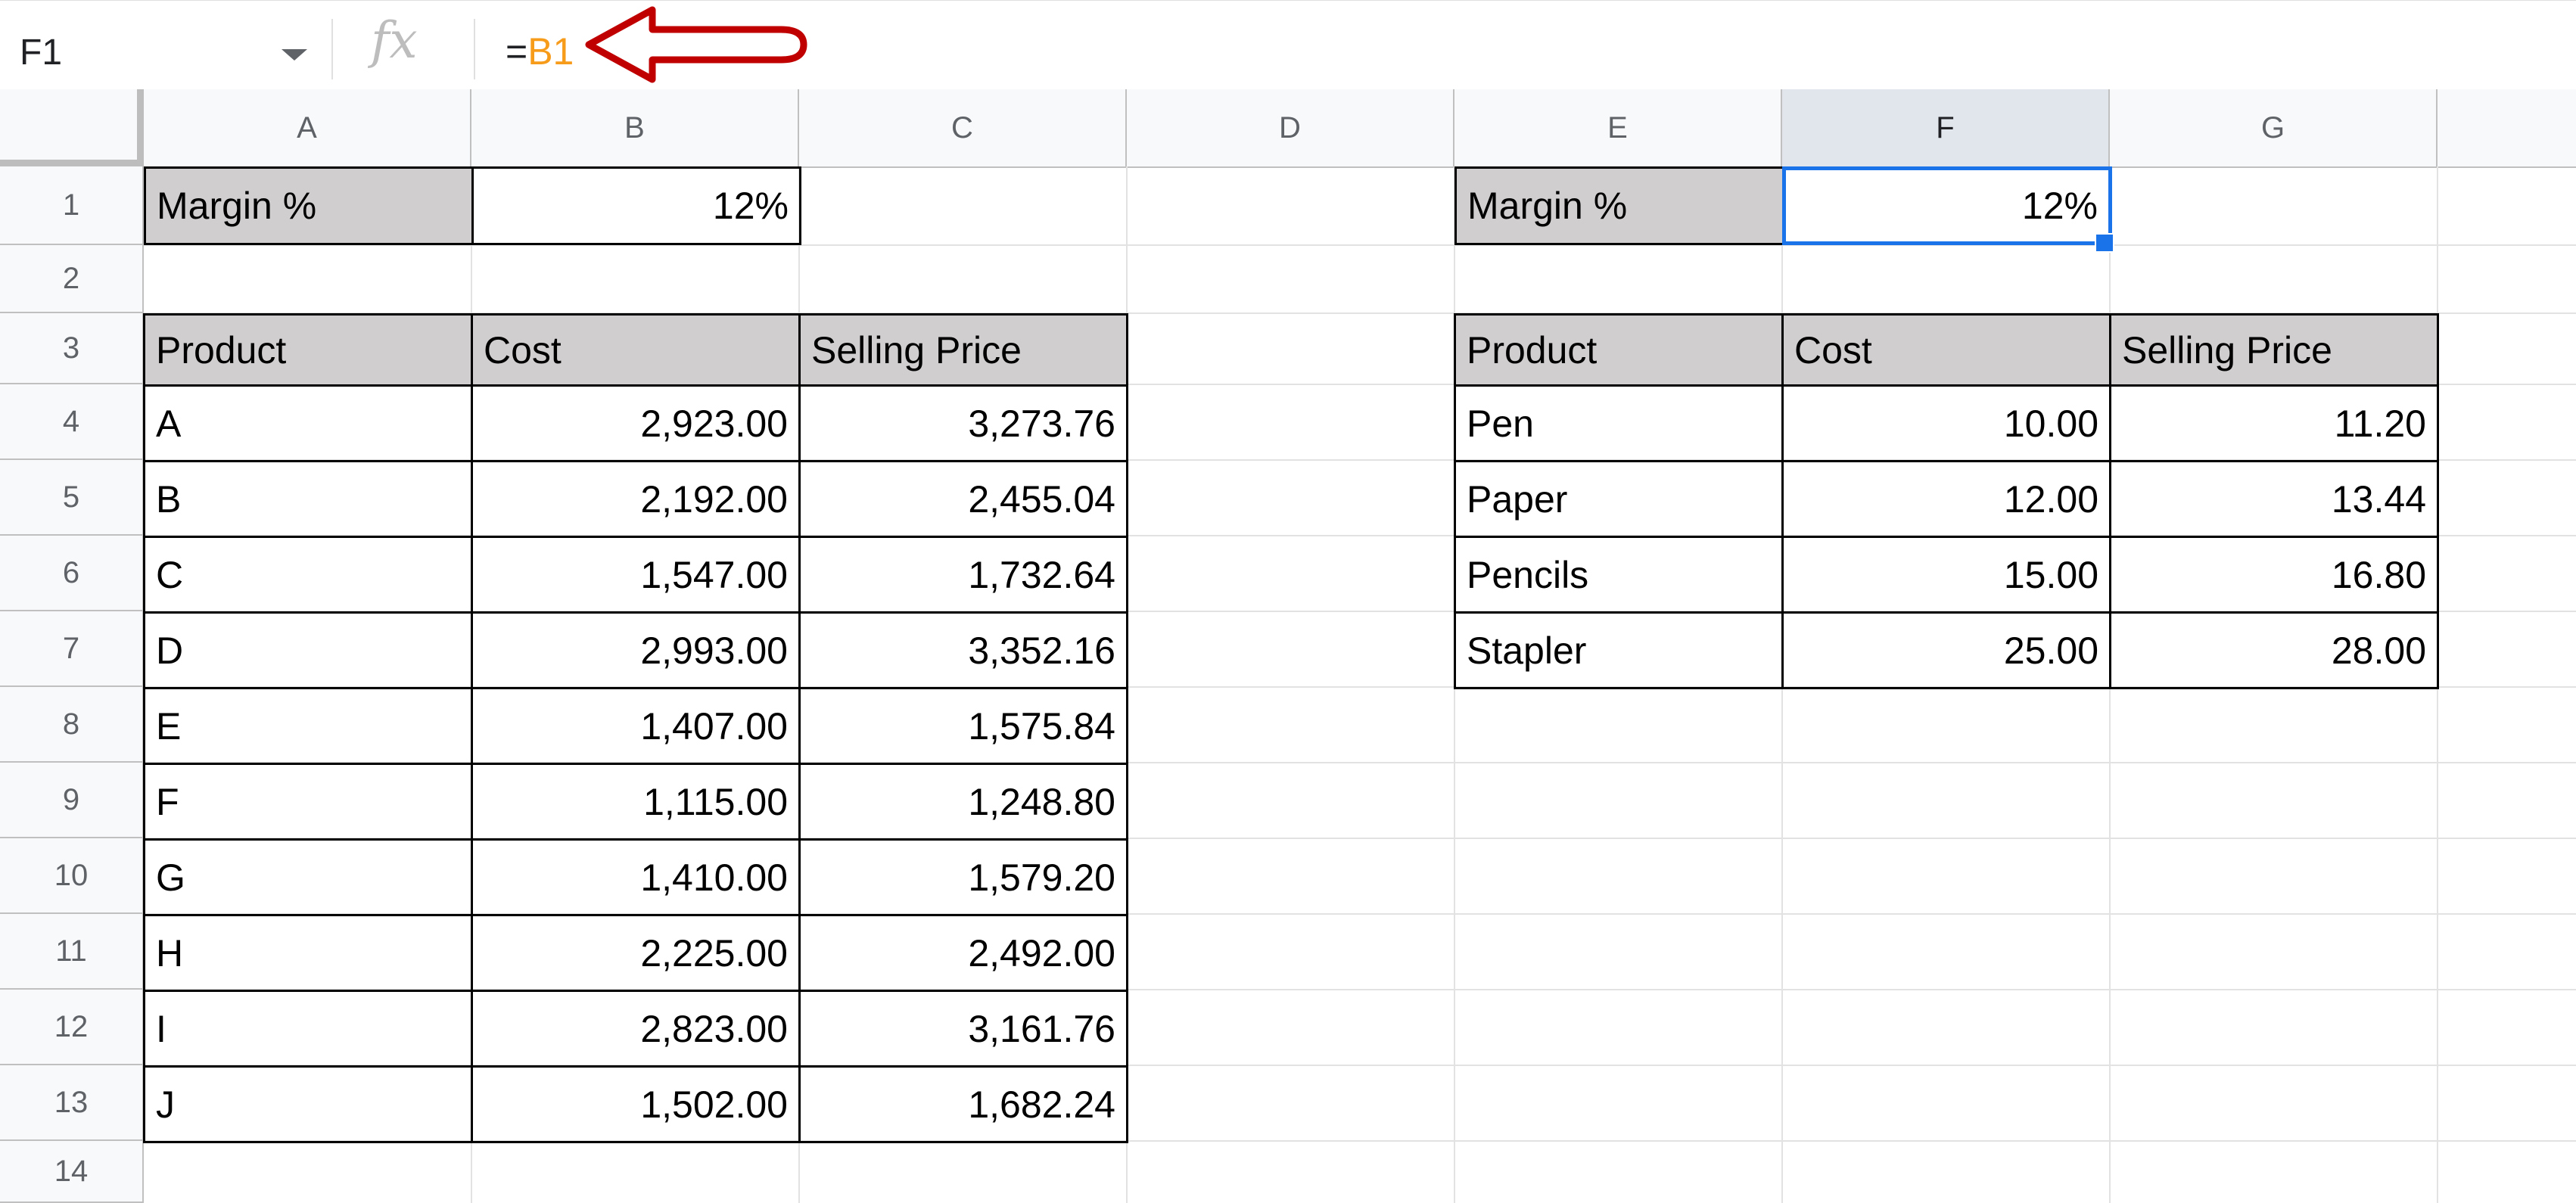  I want to click on formula-input: =B1, so click(540, 52).